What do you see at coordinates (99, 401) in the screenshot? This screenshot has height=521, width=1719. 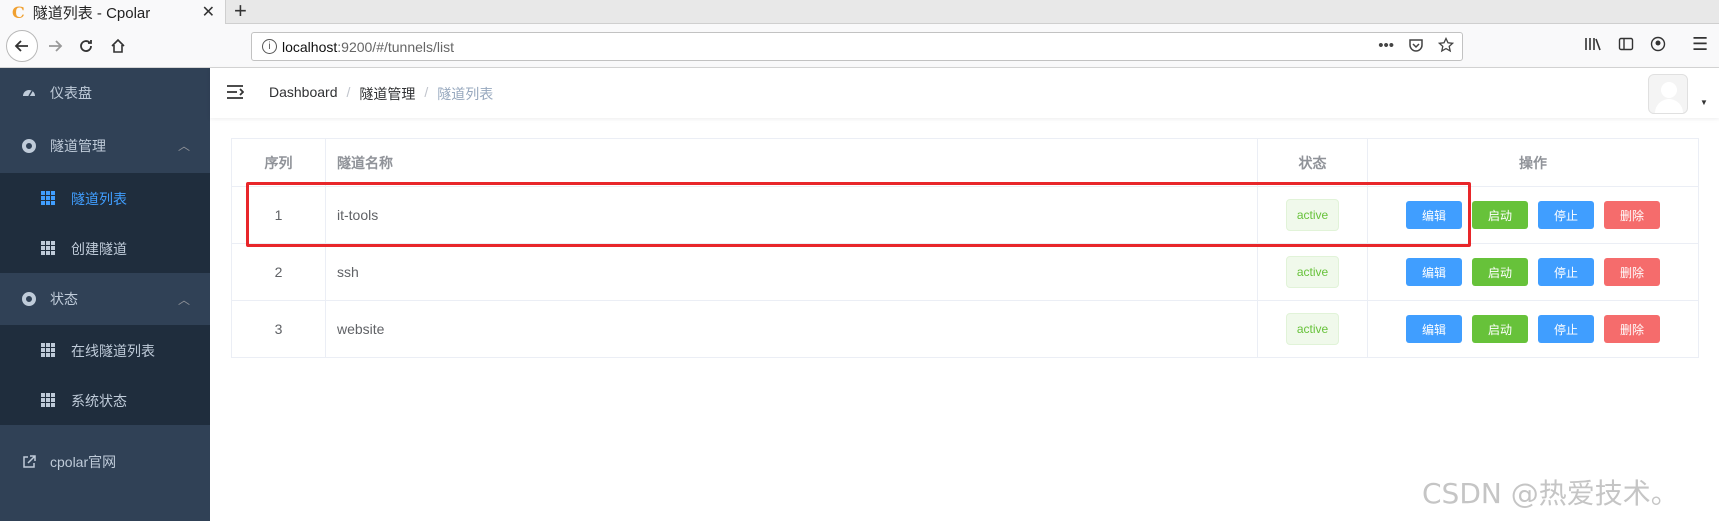 I see `sidebar-item-label: 系统状态` at bounding box center [99, 401].